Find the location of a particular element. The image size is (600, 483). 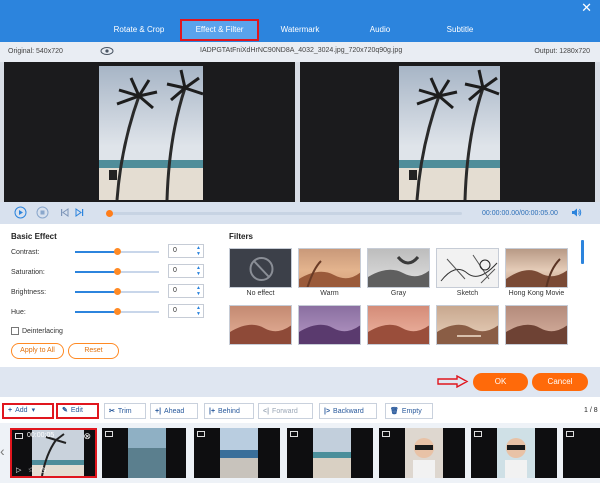

contrast-label: Contrast: is located at coordinates (25, 252).